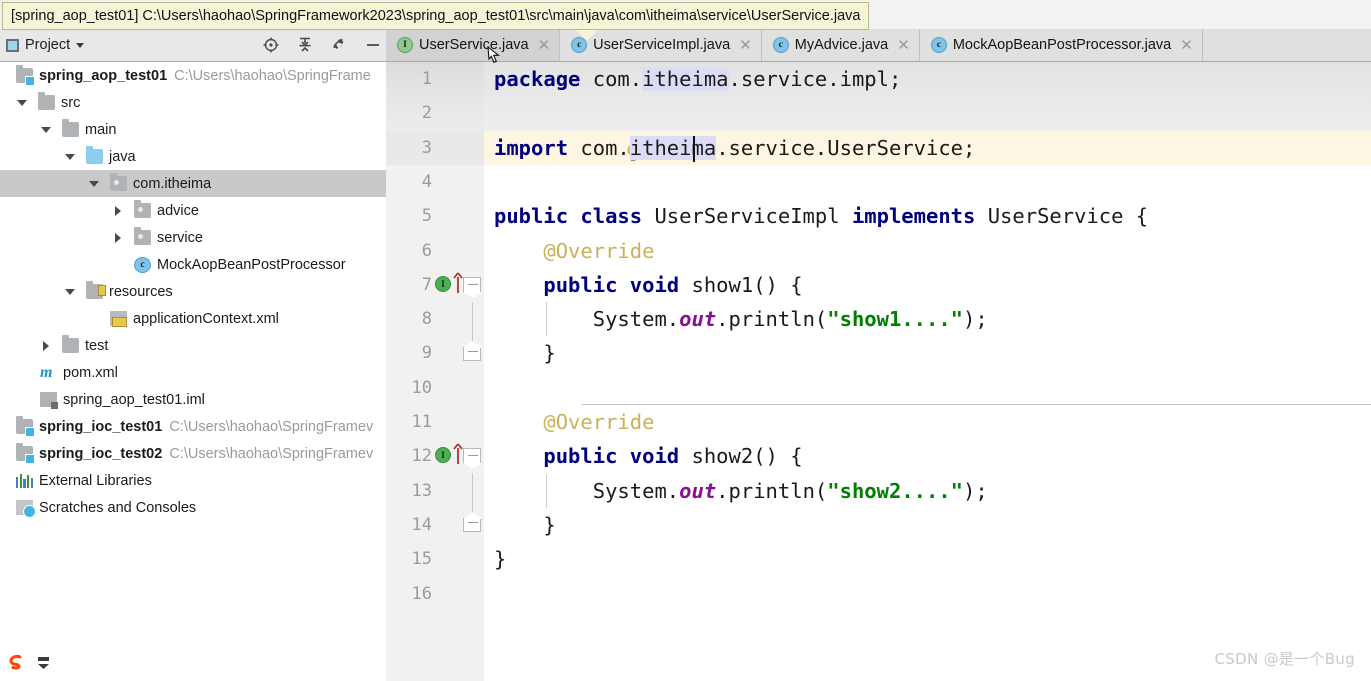  What do you see at coordinates (193, 372) in the screenshot?
I see `tree-row-pom-xml: m pom.xml` at bounding box center [193, 372].